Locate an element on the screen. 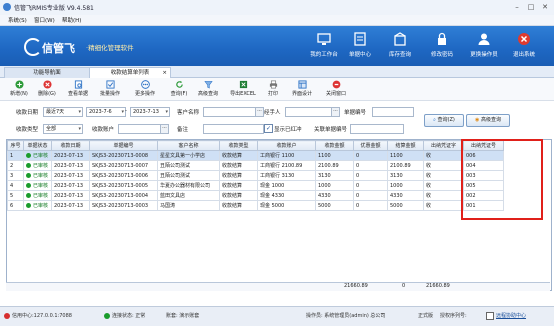 The width and height of the screenshot is (554, 326). advanced-query-button: 高级查询 is located at coordinates (208, 90).